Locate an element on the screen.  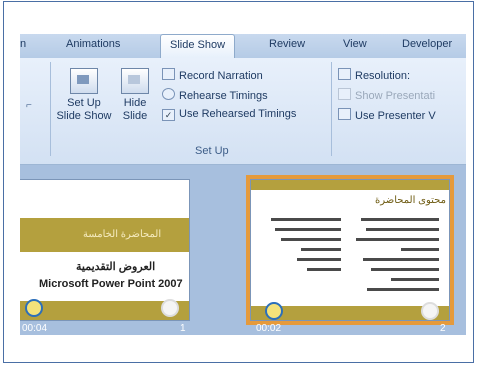
checkbox-icon is located at coordinates (344, 114).